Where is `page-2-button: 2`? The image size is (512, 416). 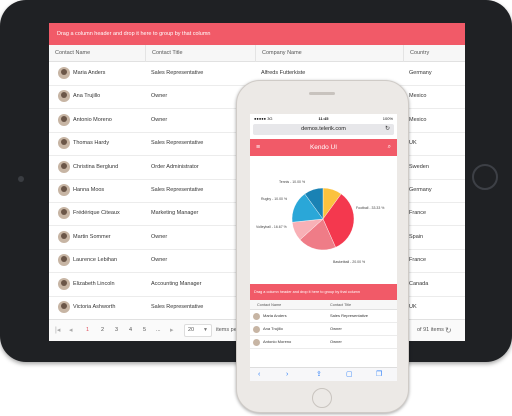
page-2-button: 2 is located at coordinates (102, 330).